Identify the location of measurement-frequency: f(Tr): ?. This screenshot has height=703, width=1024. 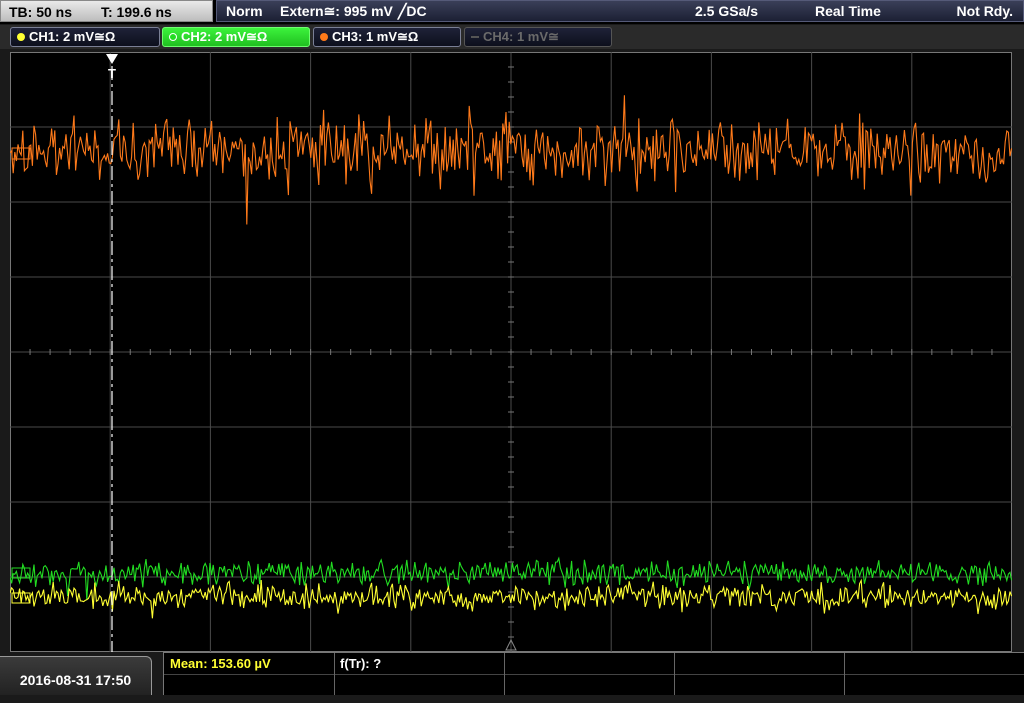
(361, 663).